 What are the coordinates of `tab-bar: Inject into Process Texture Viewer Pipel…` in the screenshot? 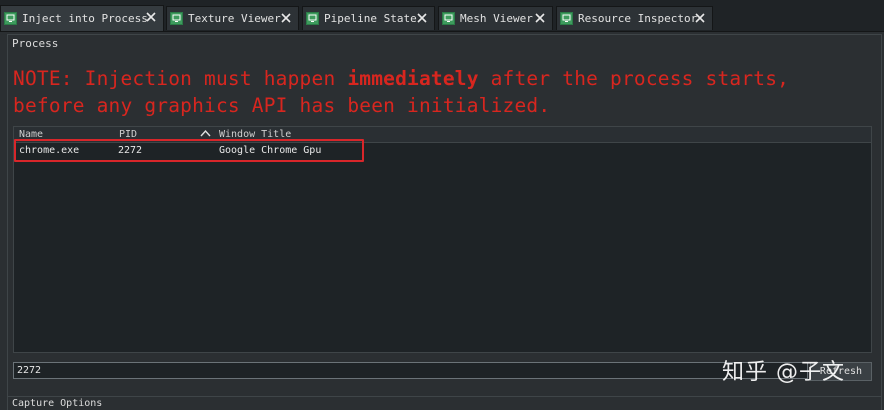 It's located at (442, 16).